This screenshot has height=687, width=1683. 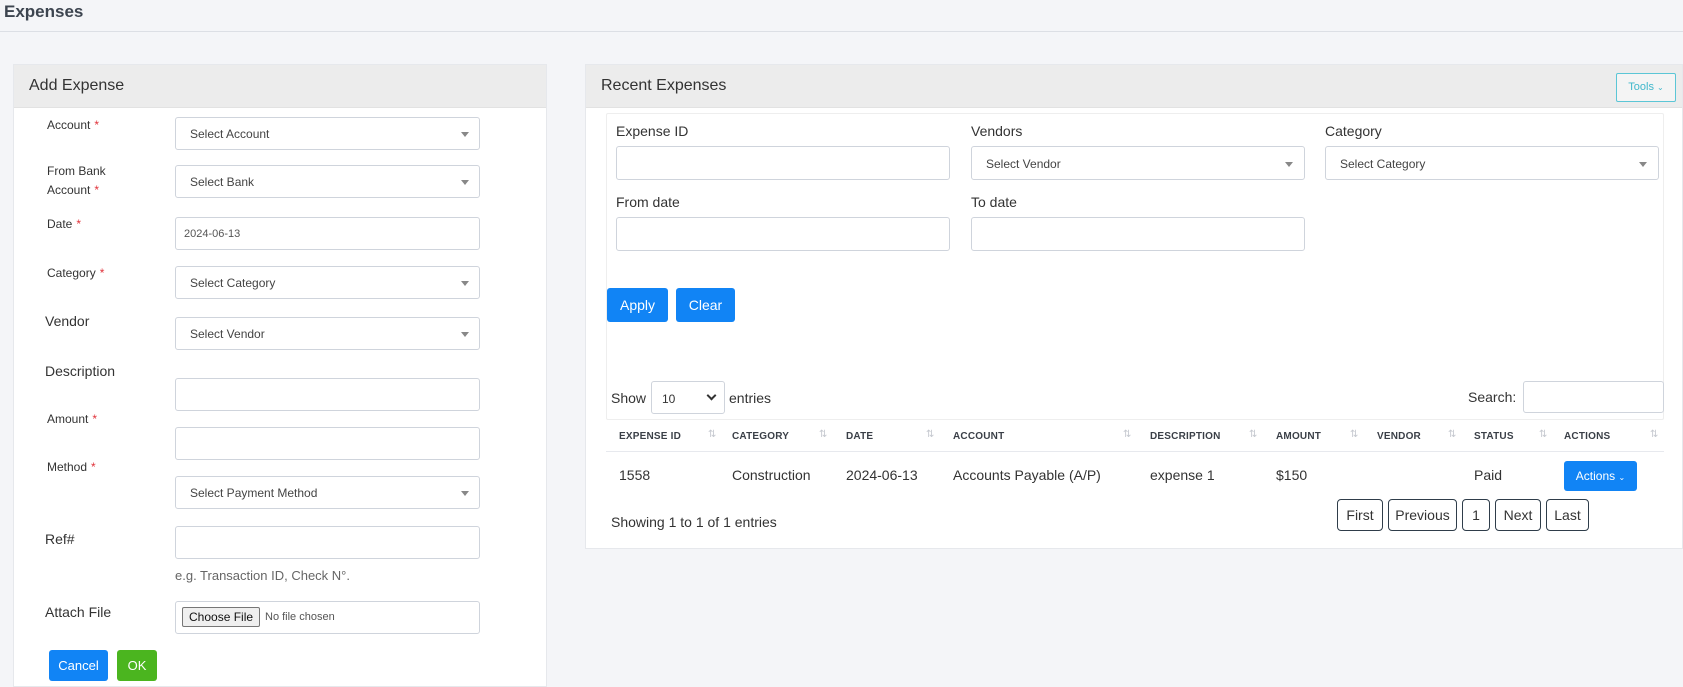 What do you see at coordinates (688, 397) in the screenshot?
I see `page-length-select: 10` at bounding box center [688, 397].